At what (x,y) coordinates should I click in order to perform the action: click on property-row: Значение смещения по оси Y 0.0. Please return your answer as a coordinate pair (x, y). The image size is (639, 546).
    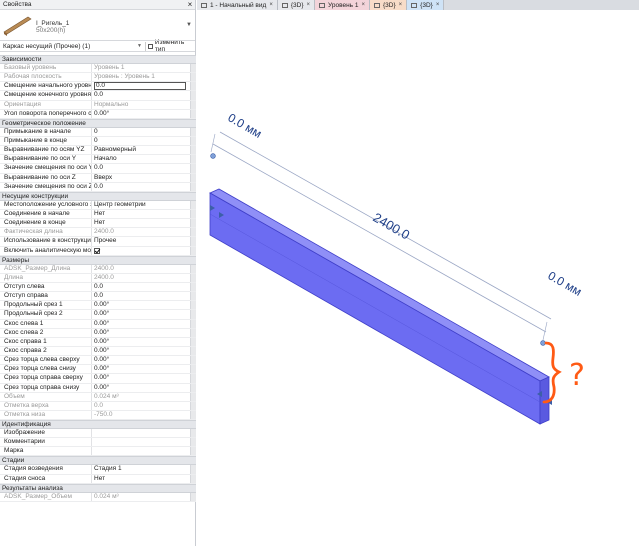
    Looking at the image, I should click on (98, 169).